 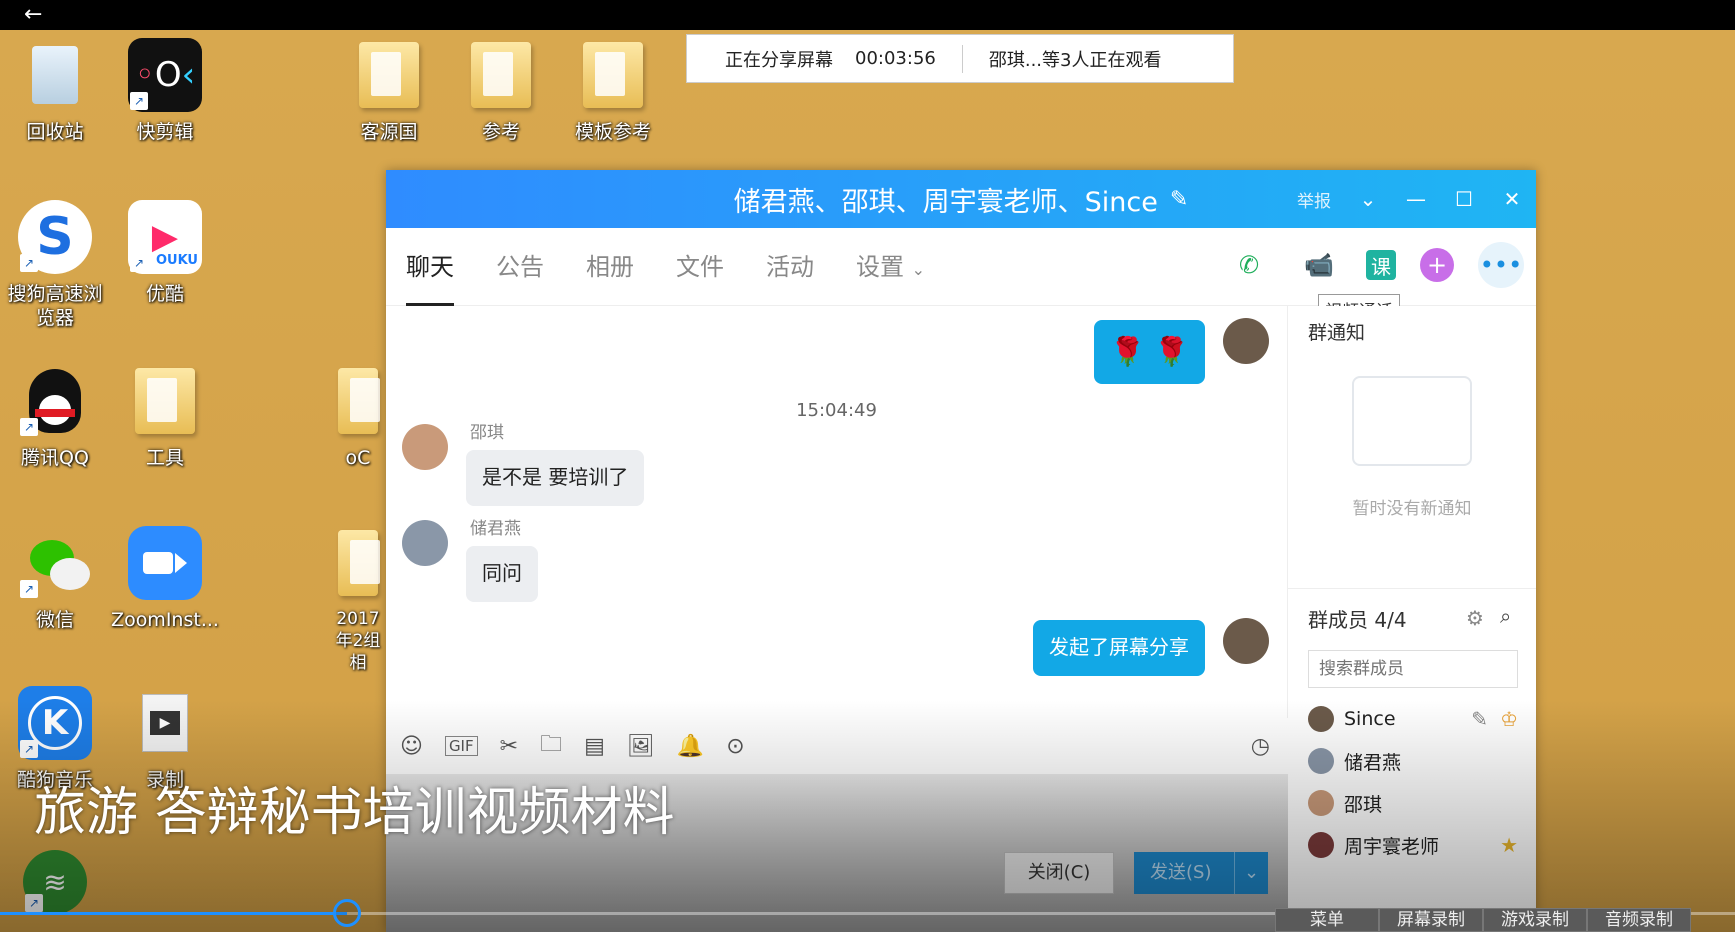 I want to click on maximize-icon: ☐, so click(x=1464, y=199).